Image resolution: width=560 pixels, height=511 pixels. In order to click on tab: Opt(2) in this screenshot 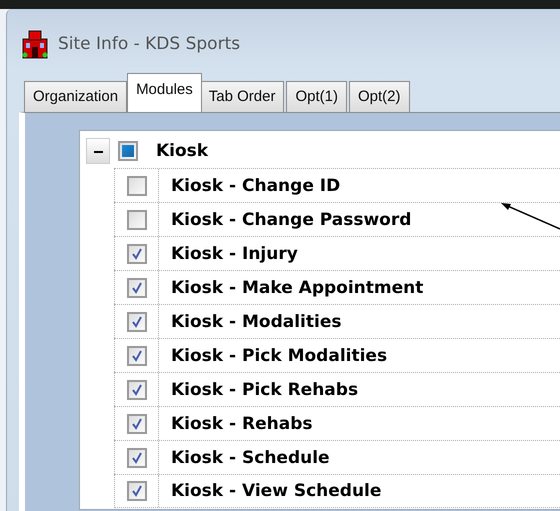, I will do `click(379, 96)`.